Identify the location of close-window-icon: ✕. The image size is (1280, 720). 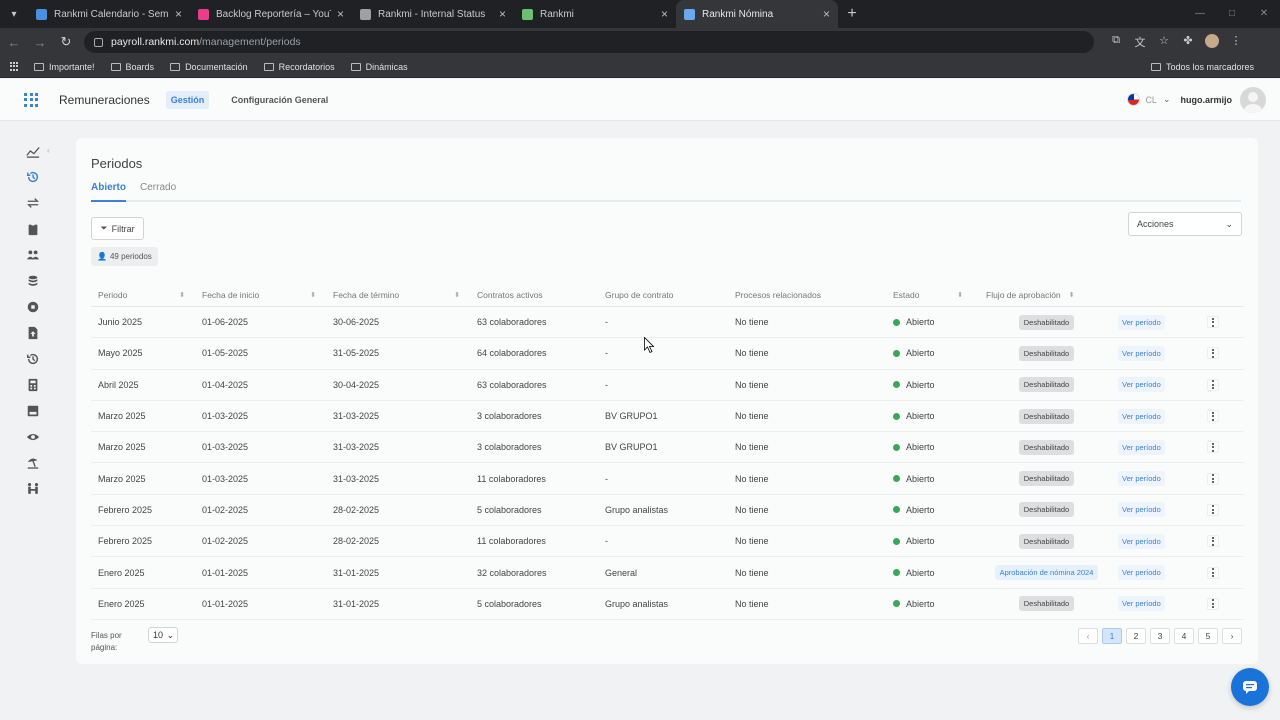
(1264, 14).